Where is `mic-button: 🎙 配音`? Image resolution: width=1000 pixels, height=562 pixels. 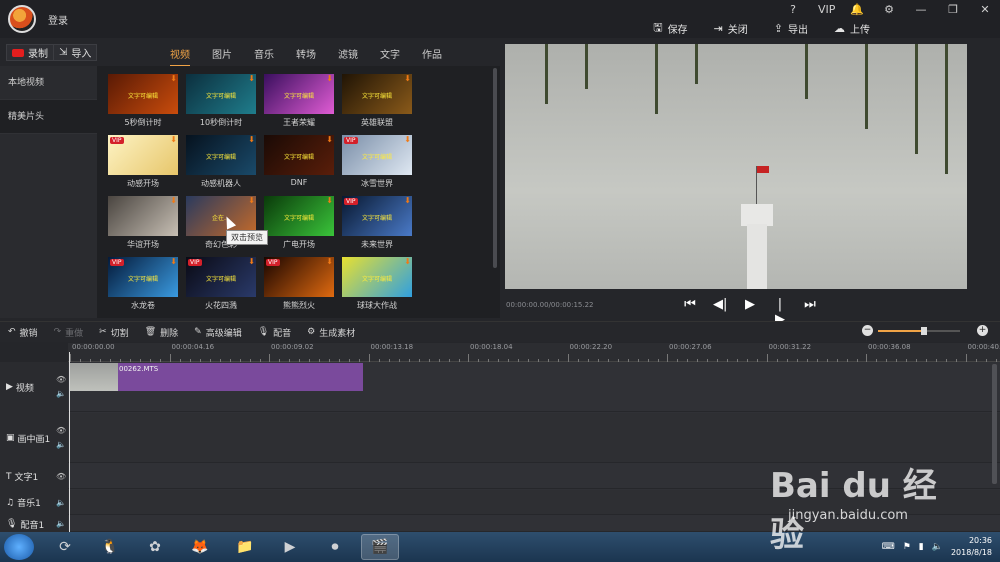 mic-button: 🎙 配音 is located at coordinates (274, 332).